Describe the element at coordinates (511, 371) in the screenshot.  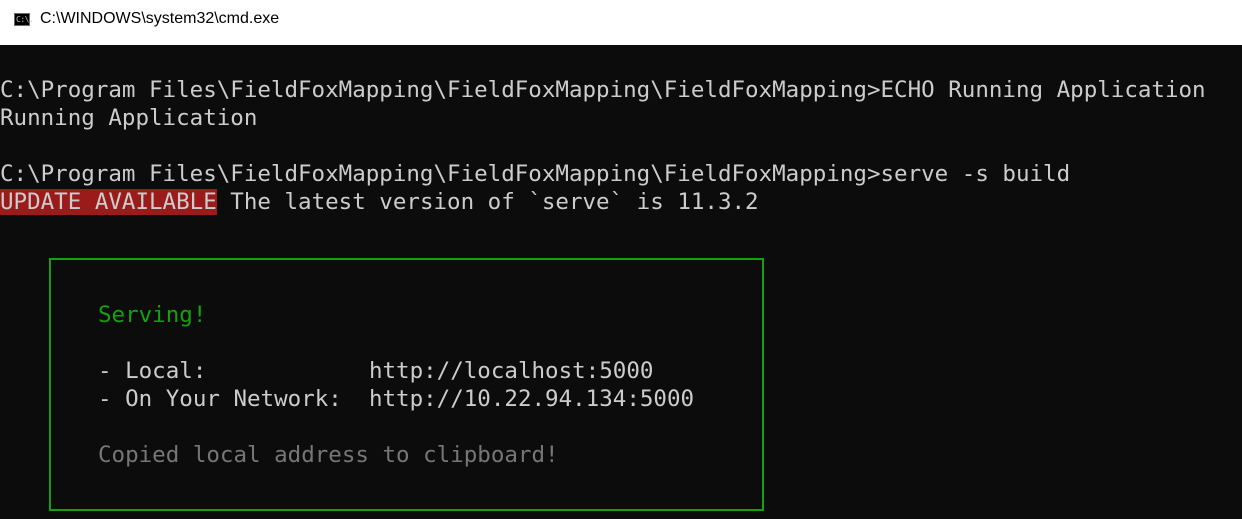
I see `local-address-url: http://localhost:5000` at that location.